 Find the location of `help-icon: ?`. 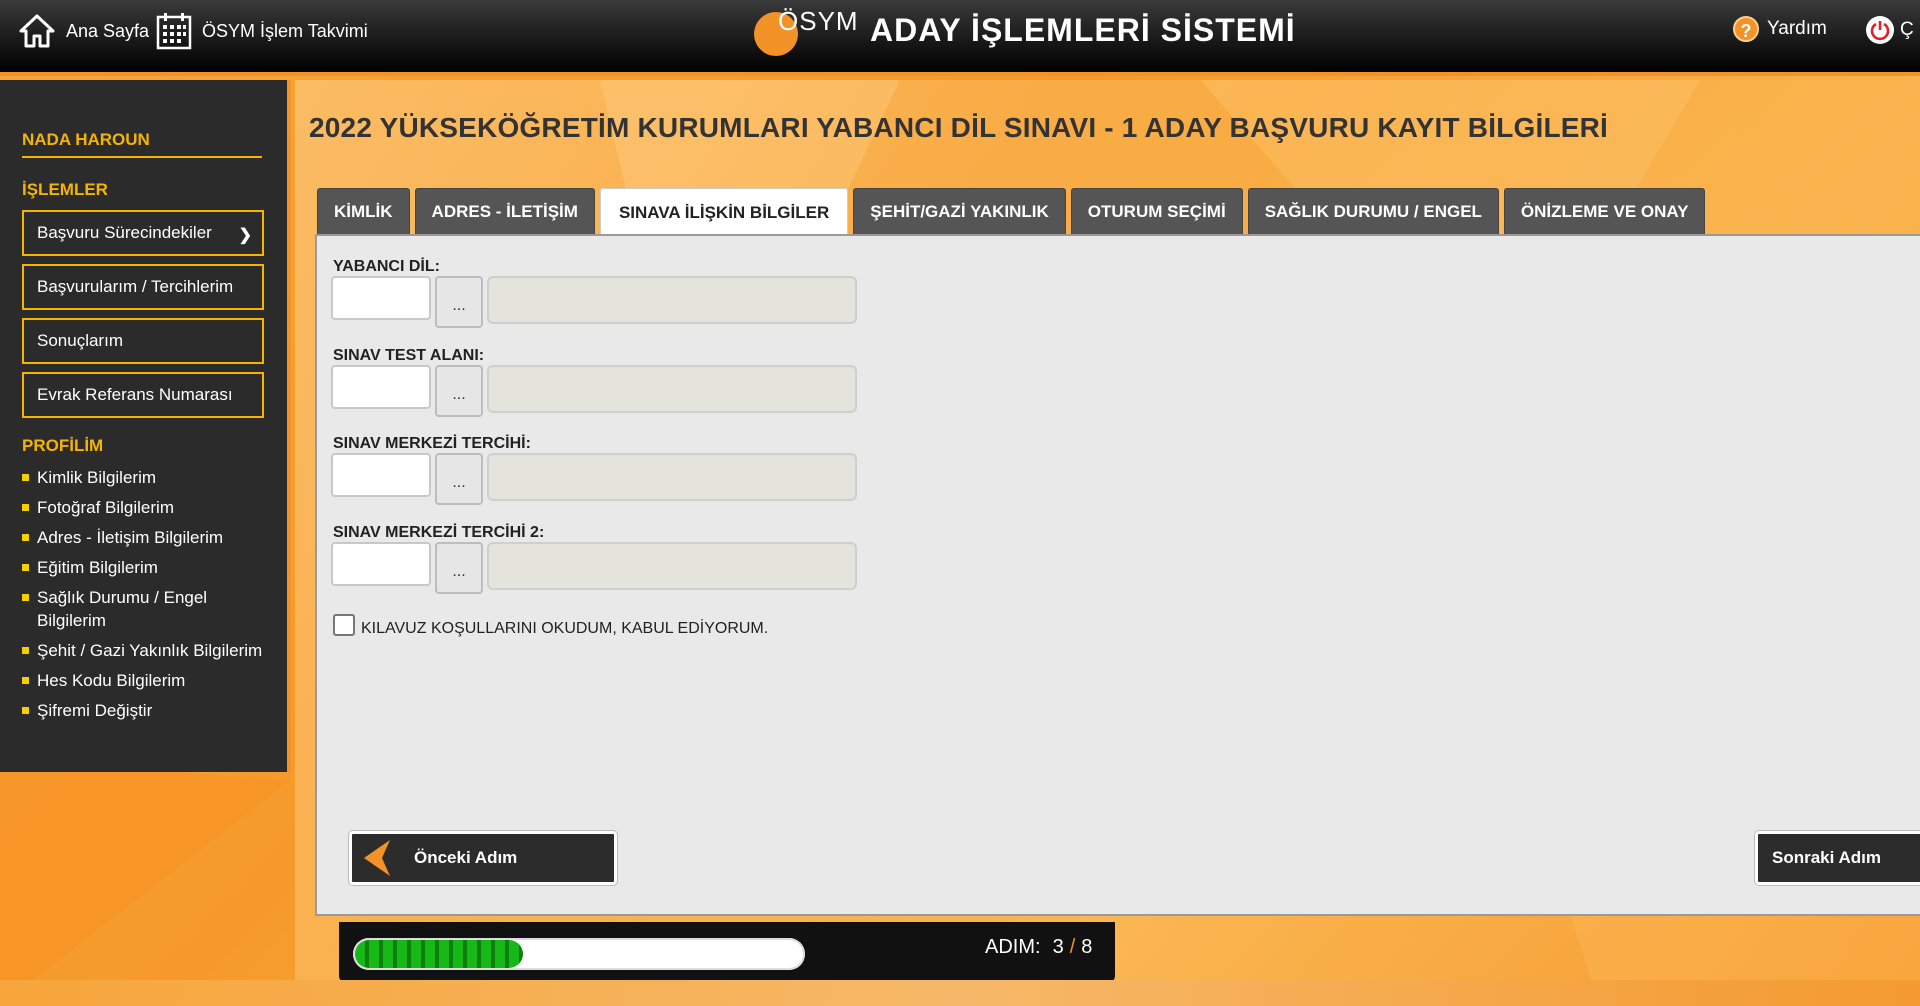

help-icon: ? is located at coordinates (1746, 29).